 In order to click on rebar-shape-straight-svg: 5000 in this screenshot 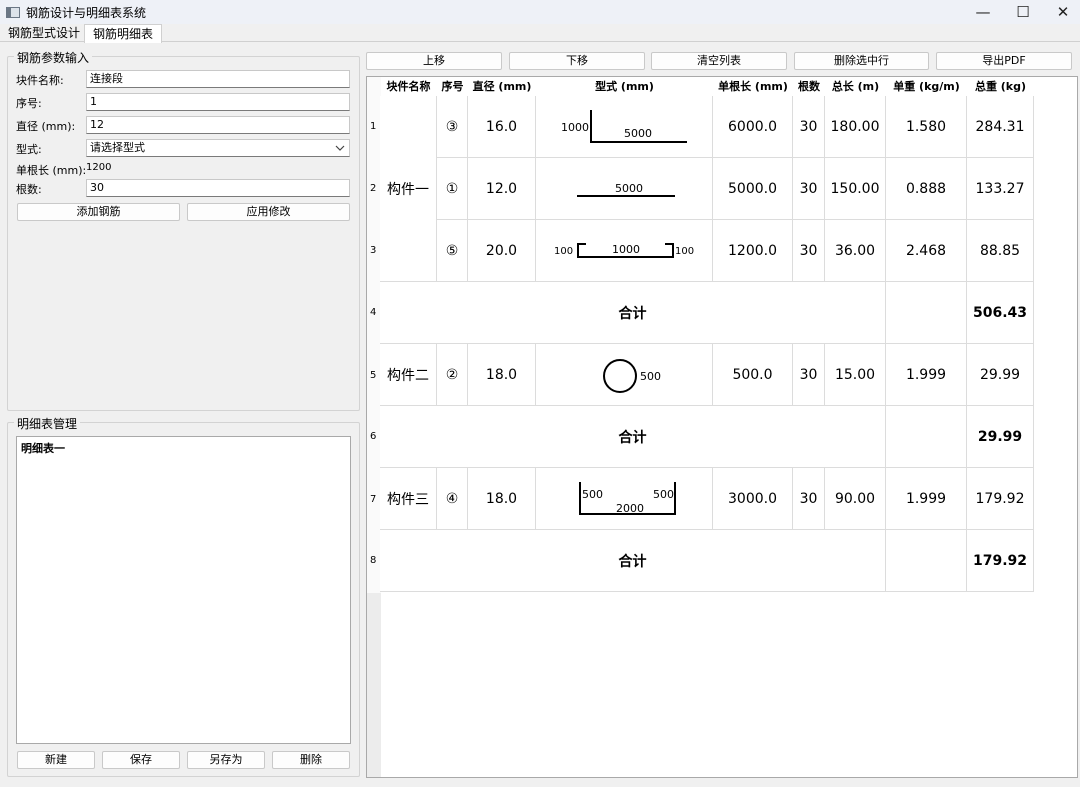, I will do `click(626, 189)`.